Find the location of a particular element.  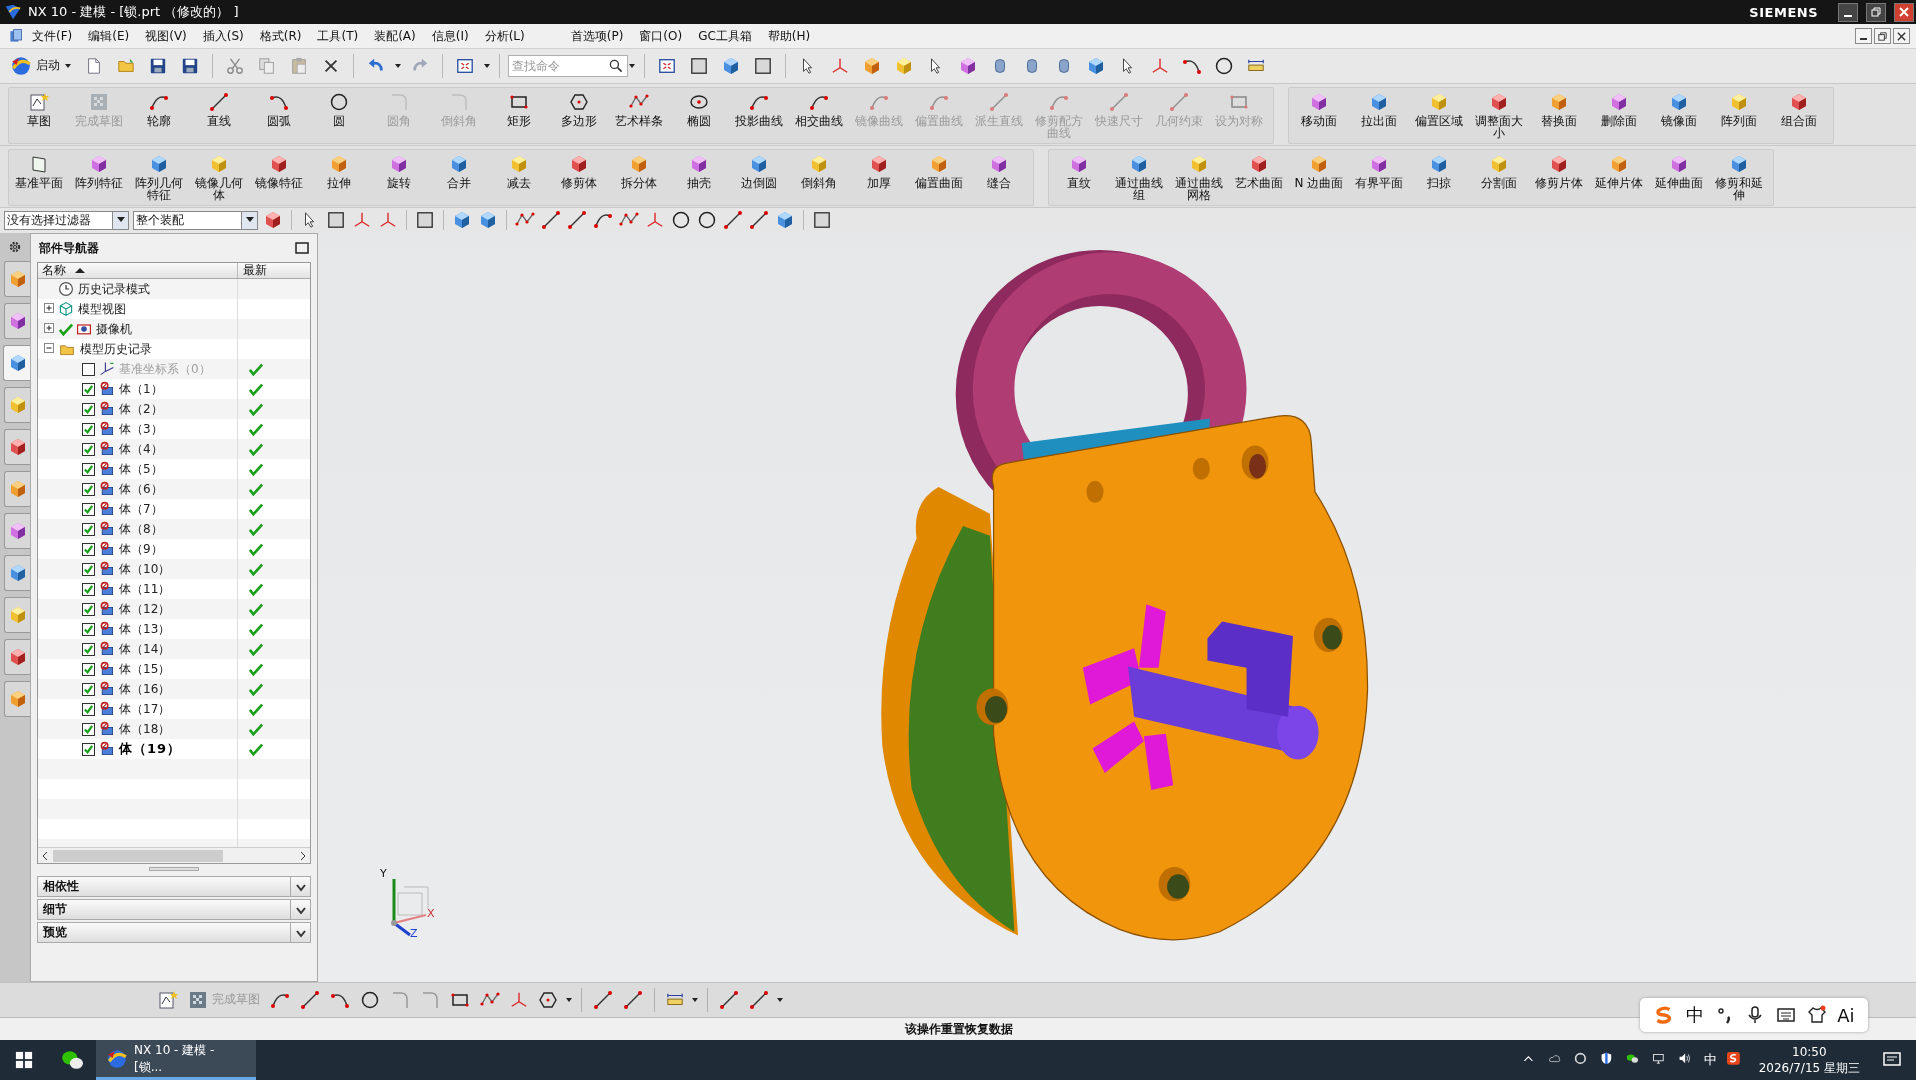

ai-button: Ai is located at coordinates (1846, 1015).